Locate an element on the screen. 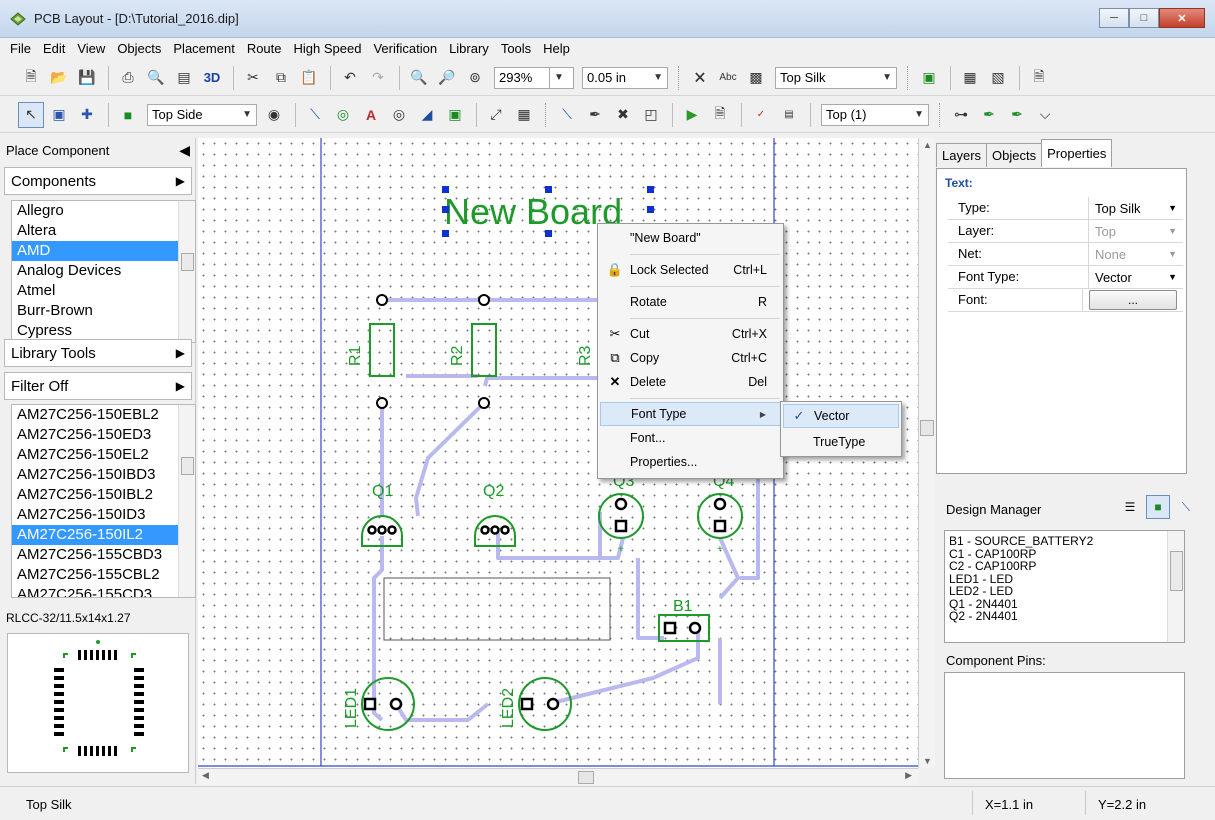 This screenshot has width=1215, height=820. crosshair-icon: ✚ is located at coordinates (87, 115).